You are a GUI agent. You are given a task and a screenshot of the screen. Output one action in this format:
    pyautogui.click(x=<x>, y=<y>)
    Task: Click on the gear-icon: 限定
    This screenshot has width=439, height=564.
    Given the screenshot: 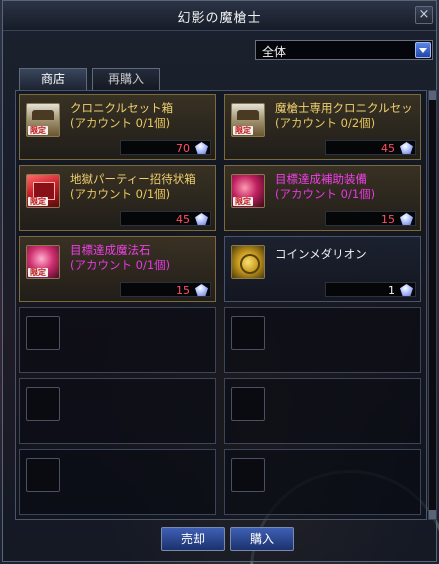 What is the action you would take?
    pyautogui.click(x=248, y=191)
    